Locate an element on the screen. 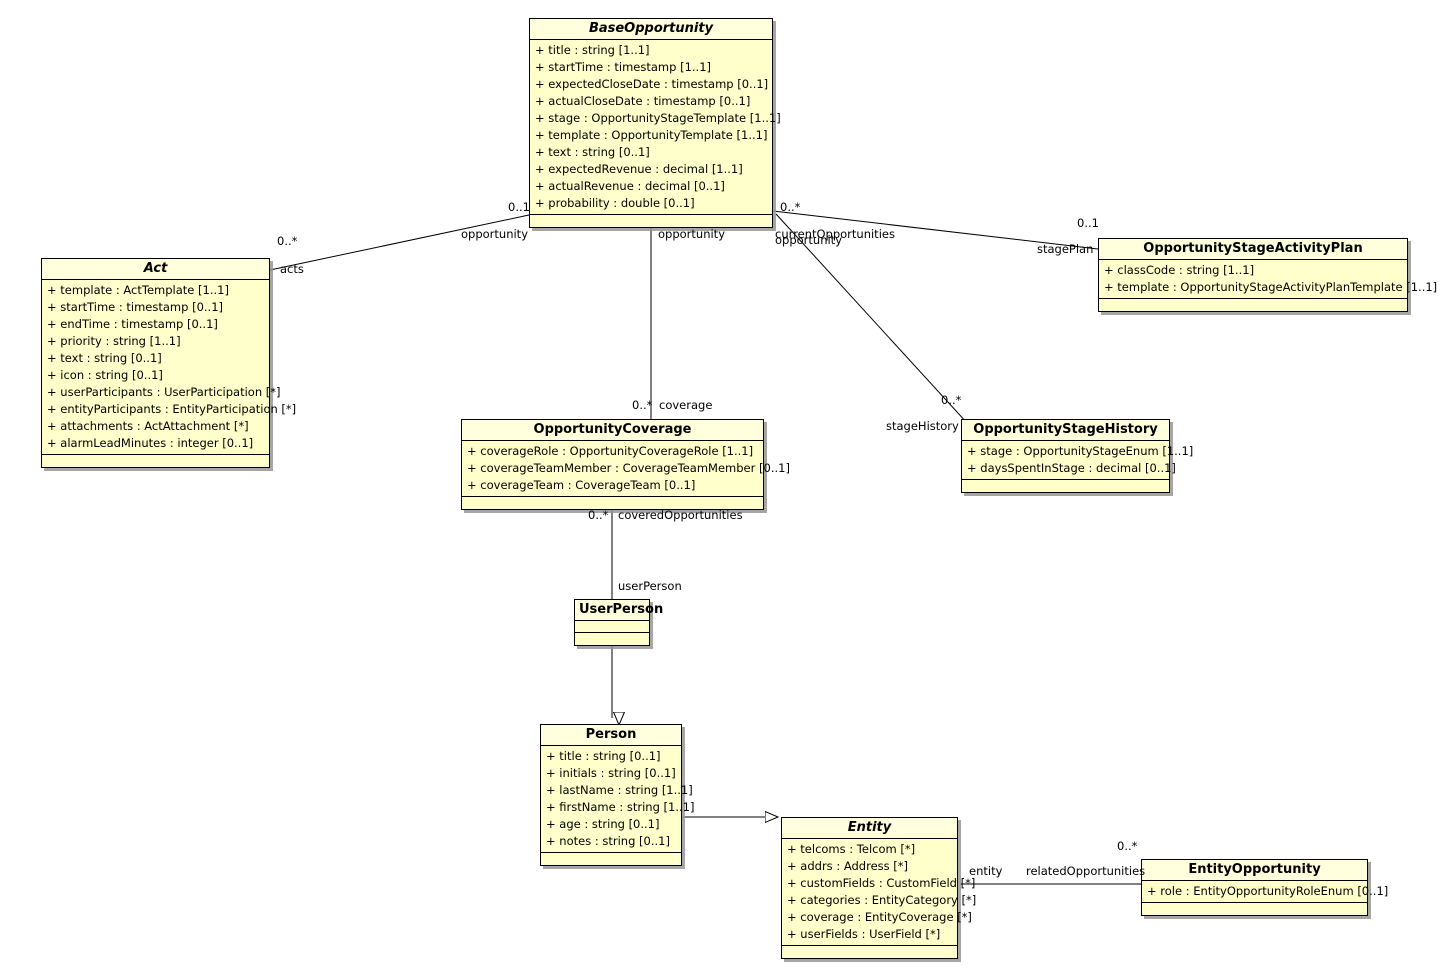  attribute-row: + icon : string [0..1] is located at coordinates (105, 375).